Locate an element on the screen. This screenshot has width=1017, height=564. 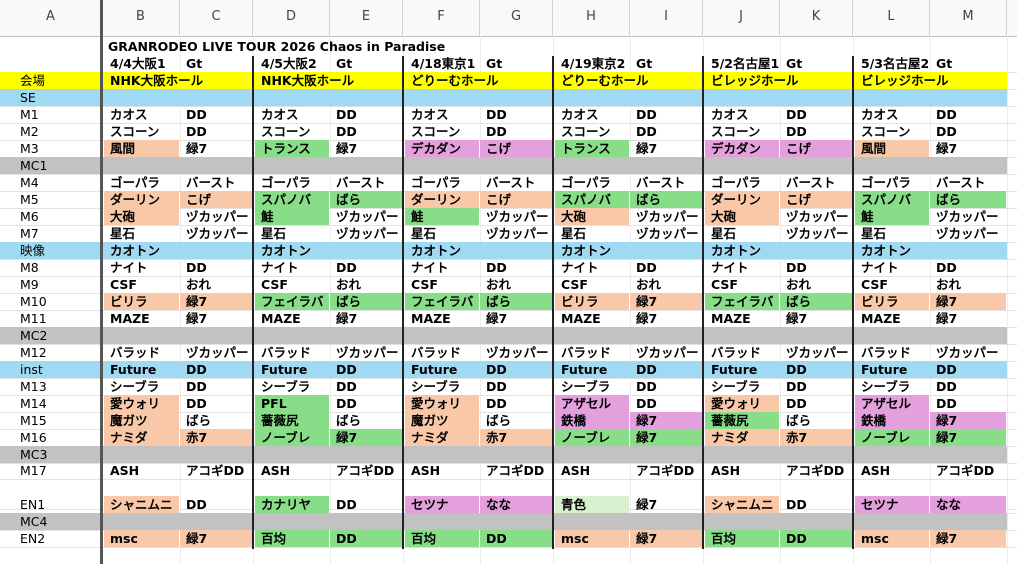
song-title: フェイラバ is located at coordinates (292, 301).